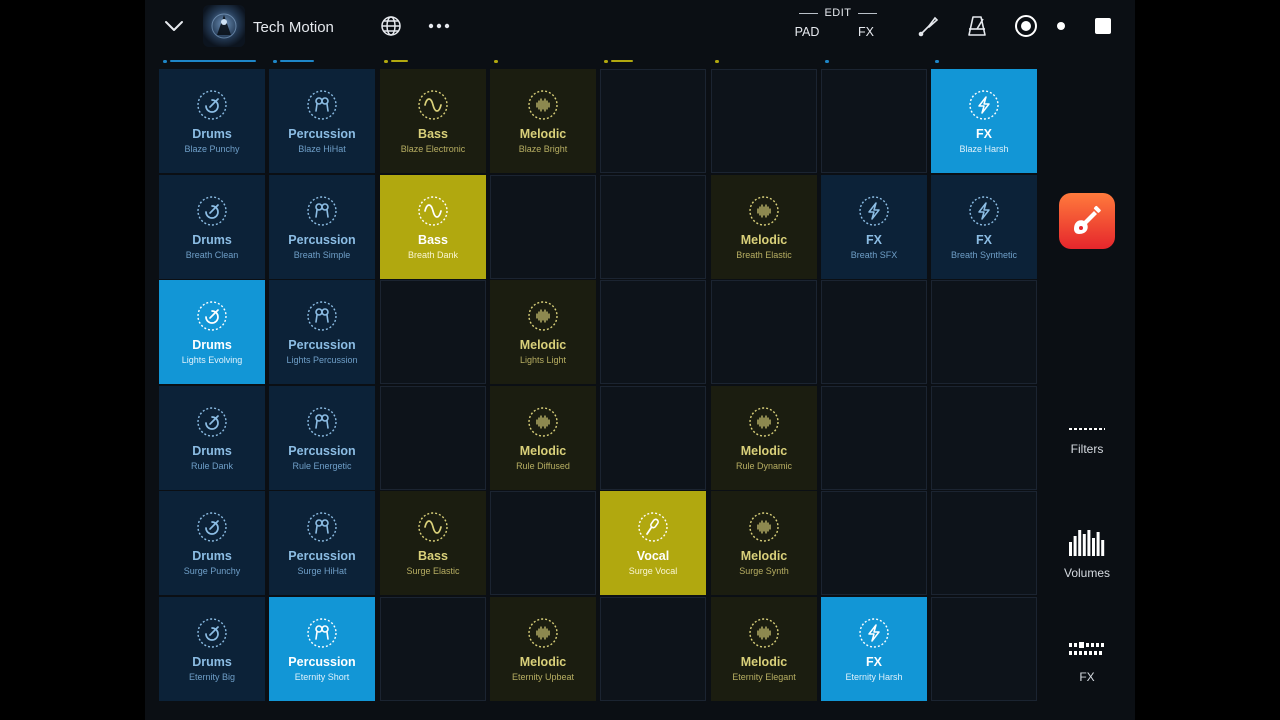 The width and height of the screenshot is (1280, 720). I want to click on loop-name-label: Breath Elastic, so click(764, 255).